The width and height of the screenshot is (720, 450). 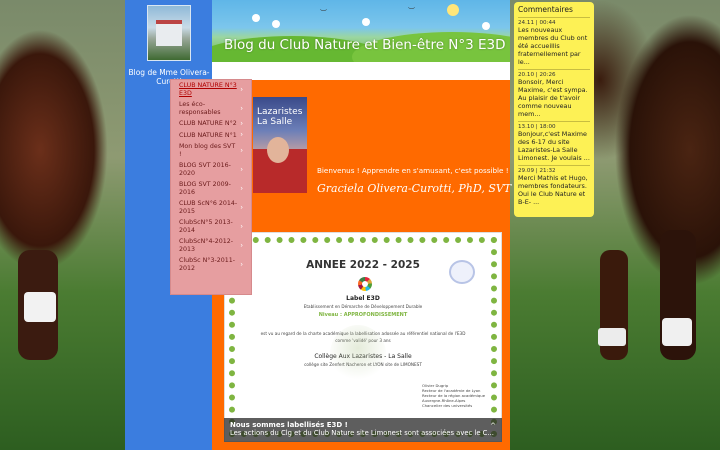 What do you see at coordinates (453, 10) in the screenshot?
I see `header-sun` at bounding box center [453, 10].